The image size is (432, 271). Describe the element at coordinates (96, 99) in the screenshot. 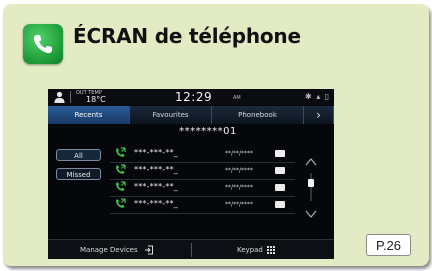

I see `out-temp-value: 18°C` at that location.